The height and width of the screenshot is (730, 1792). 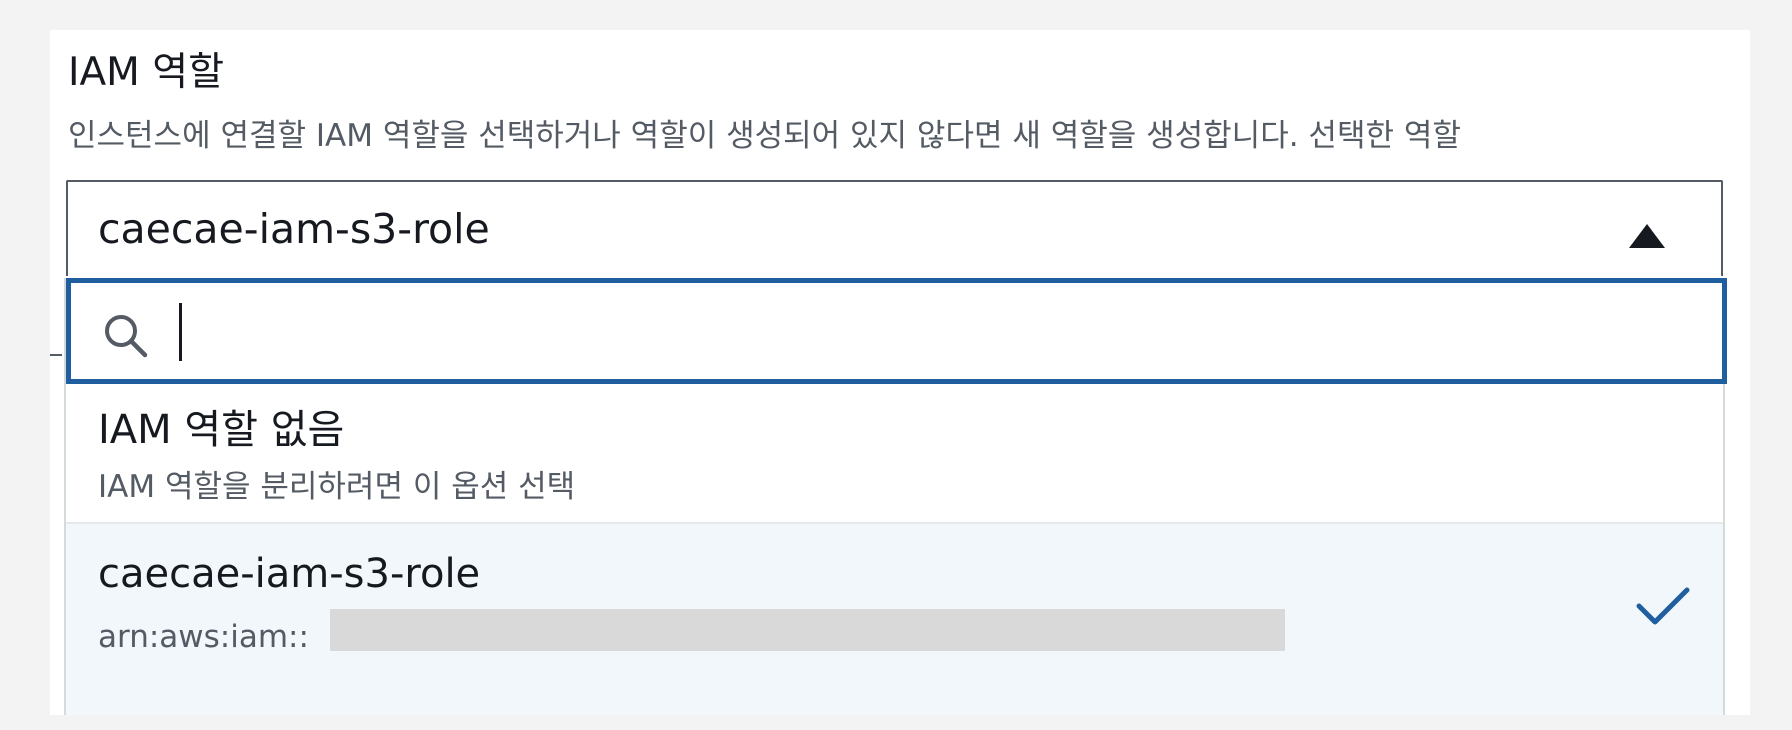 What do you see at coordinates (146, 72) in the screenshot?
I see `field-label: IAM 역할` at bounding box center [146, 72].